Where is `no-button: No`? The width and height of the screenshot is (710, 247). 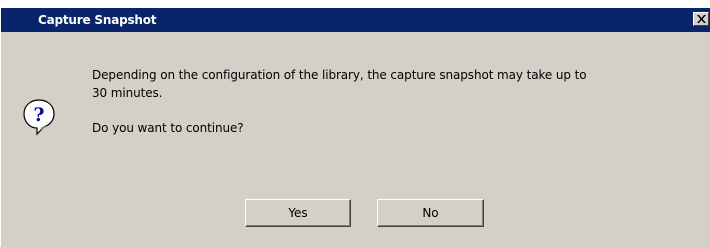
no-button: No is located at coordinates (430, 213).